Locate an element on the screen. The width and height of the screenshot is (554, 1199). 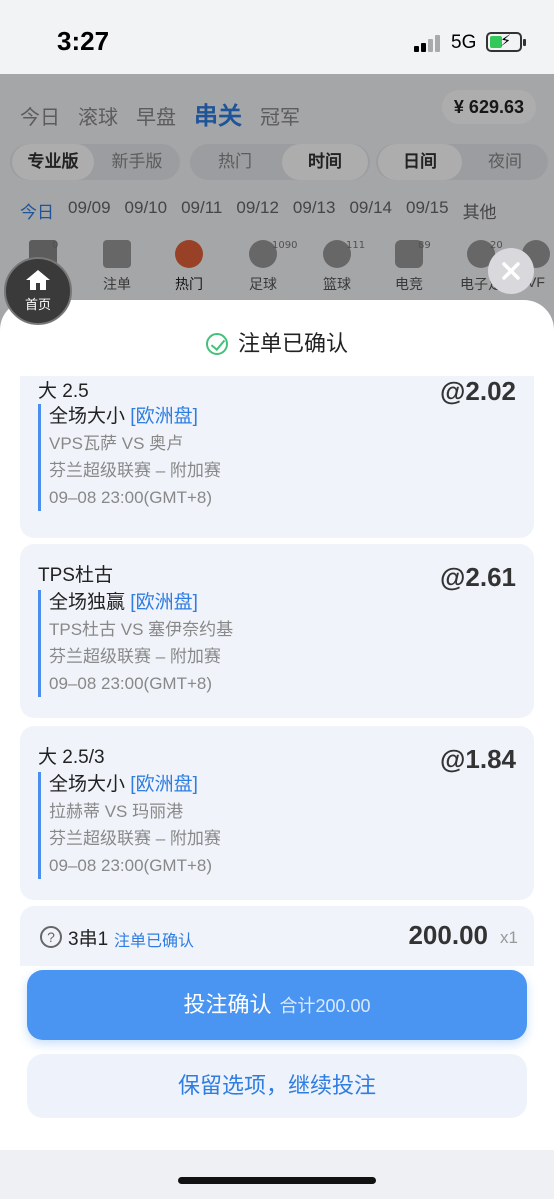
close-icon is located at coordinates (511, 271).